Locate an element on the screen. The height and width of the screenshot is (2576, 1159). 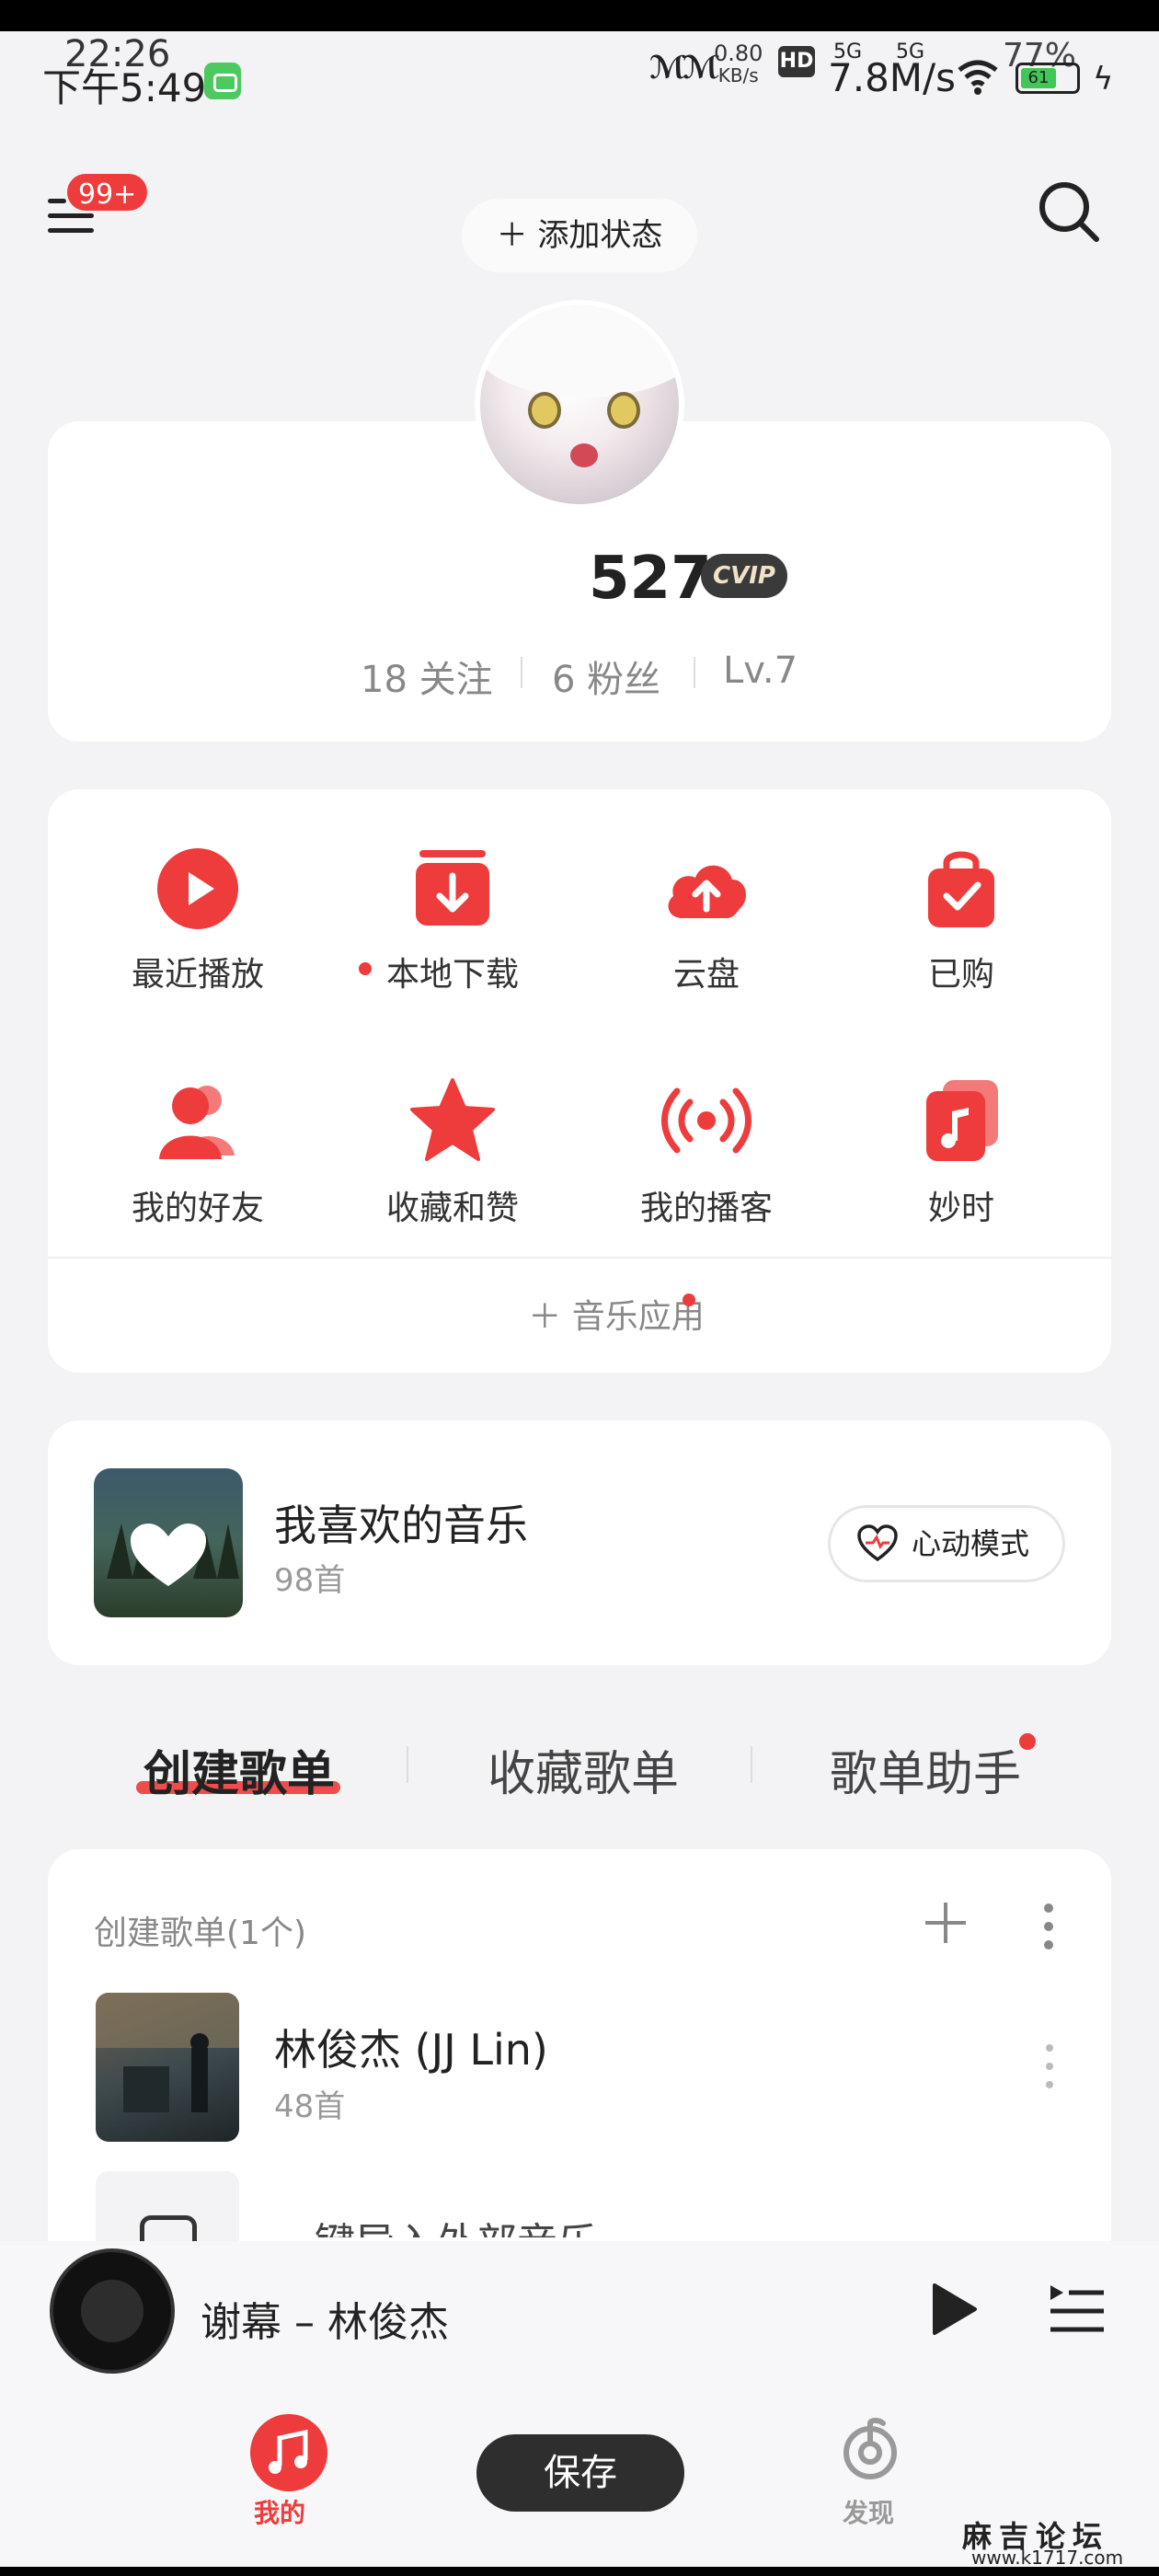
heart-mode-button: 心动模式 is located at coordinates (946, 1543).